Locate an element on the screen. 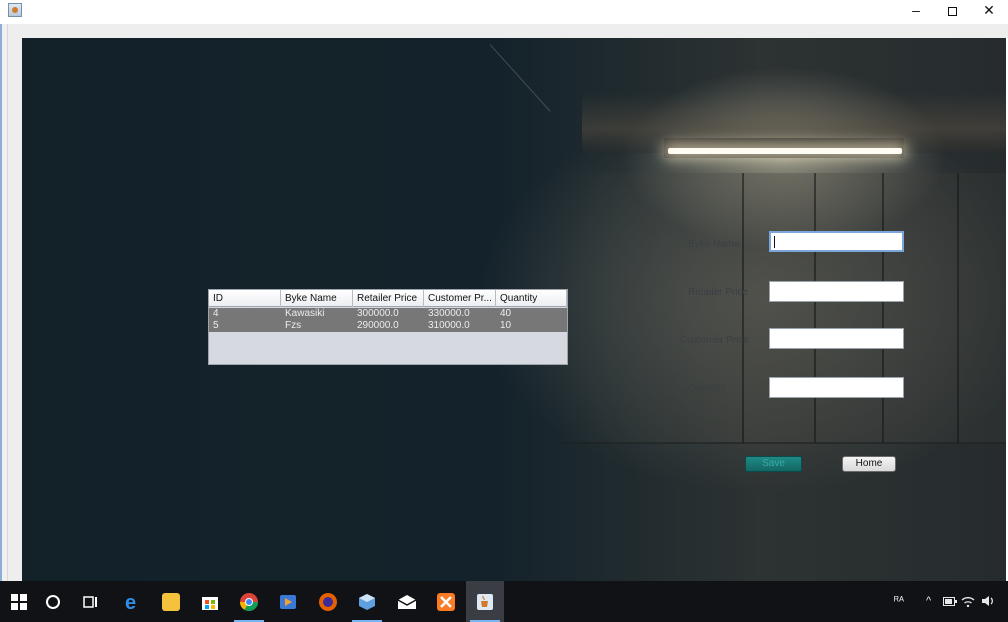  tray-people-button: ᴿᴬ is located at coordinates (899, 601).